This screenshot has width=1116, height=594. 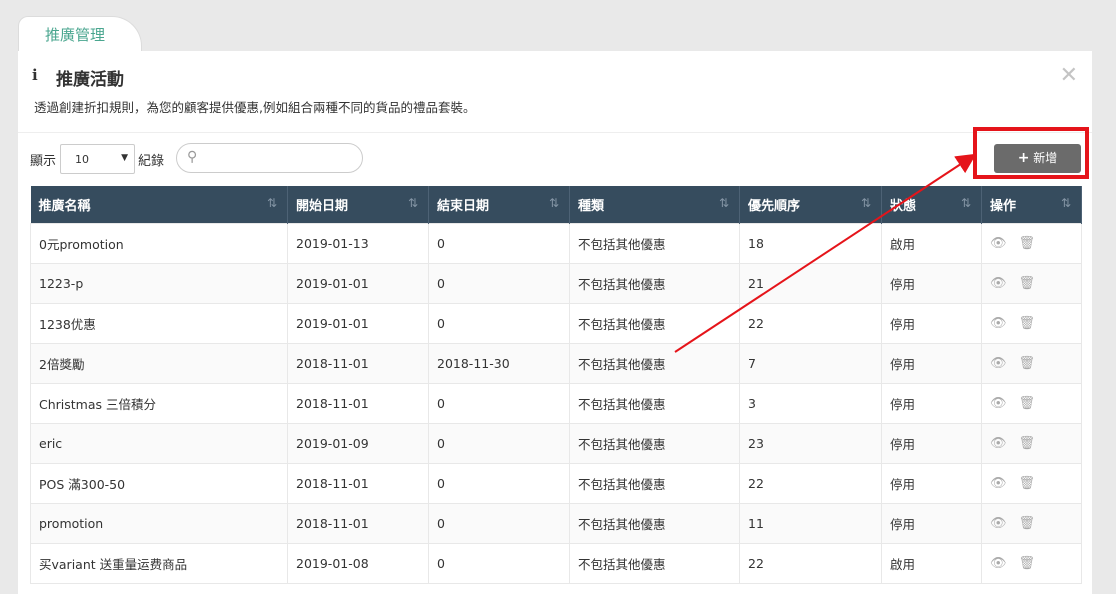 I want to click on table-cell: 3, so click(x=810, y=403).